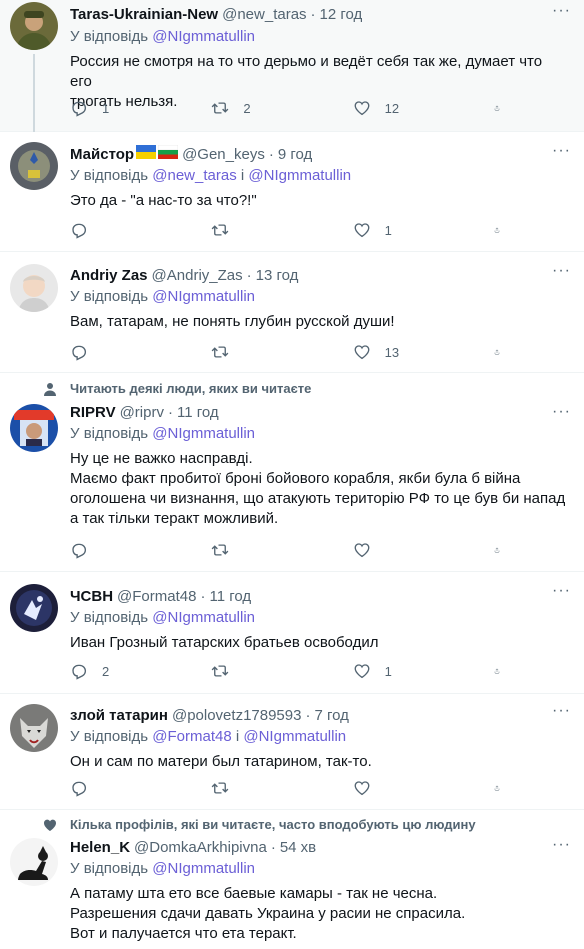 The height and width of the screenshot is (949, 584). I want to click on replying-to: У відповідь @new_taras і @NIgmmatullin, so click(319, 176).